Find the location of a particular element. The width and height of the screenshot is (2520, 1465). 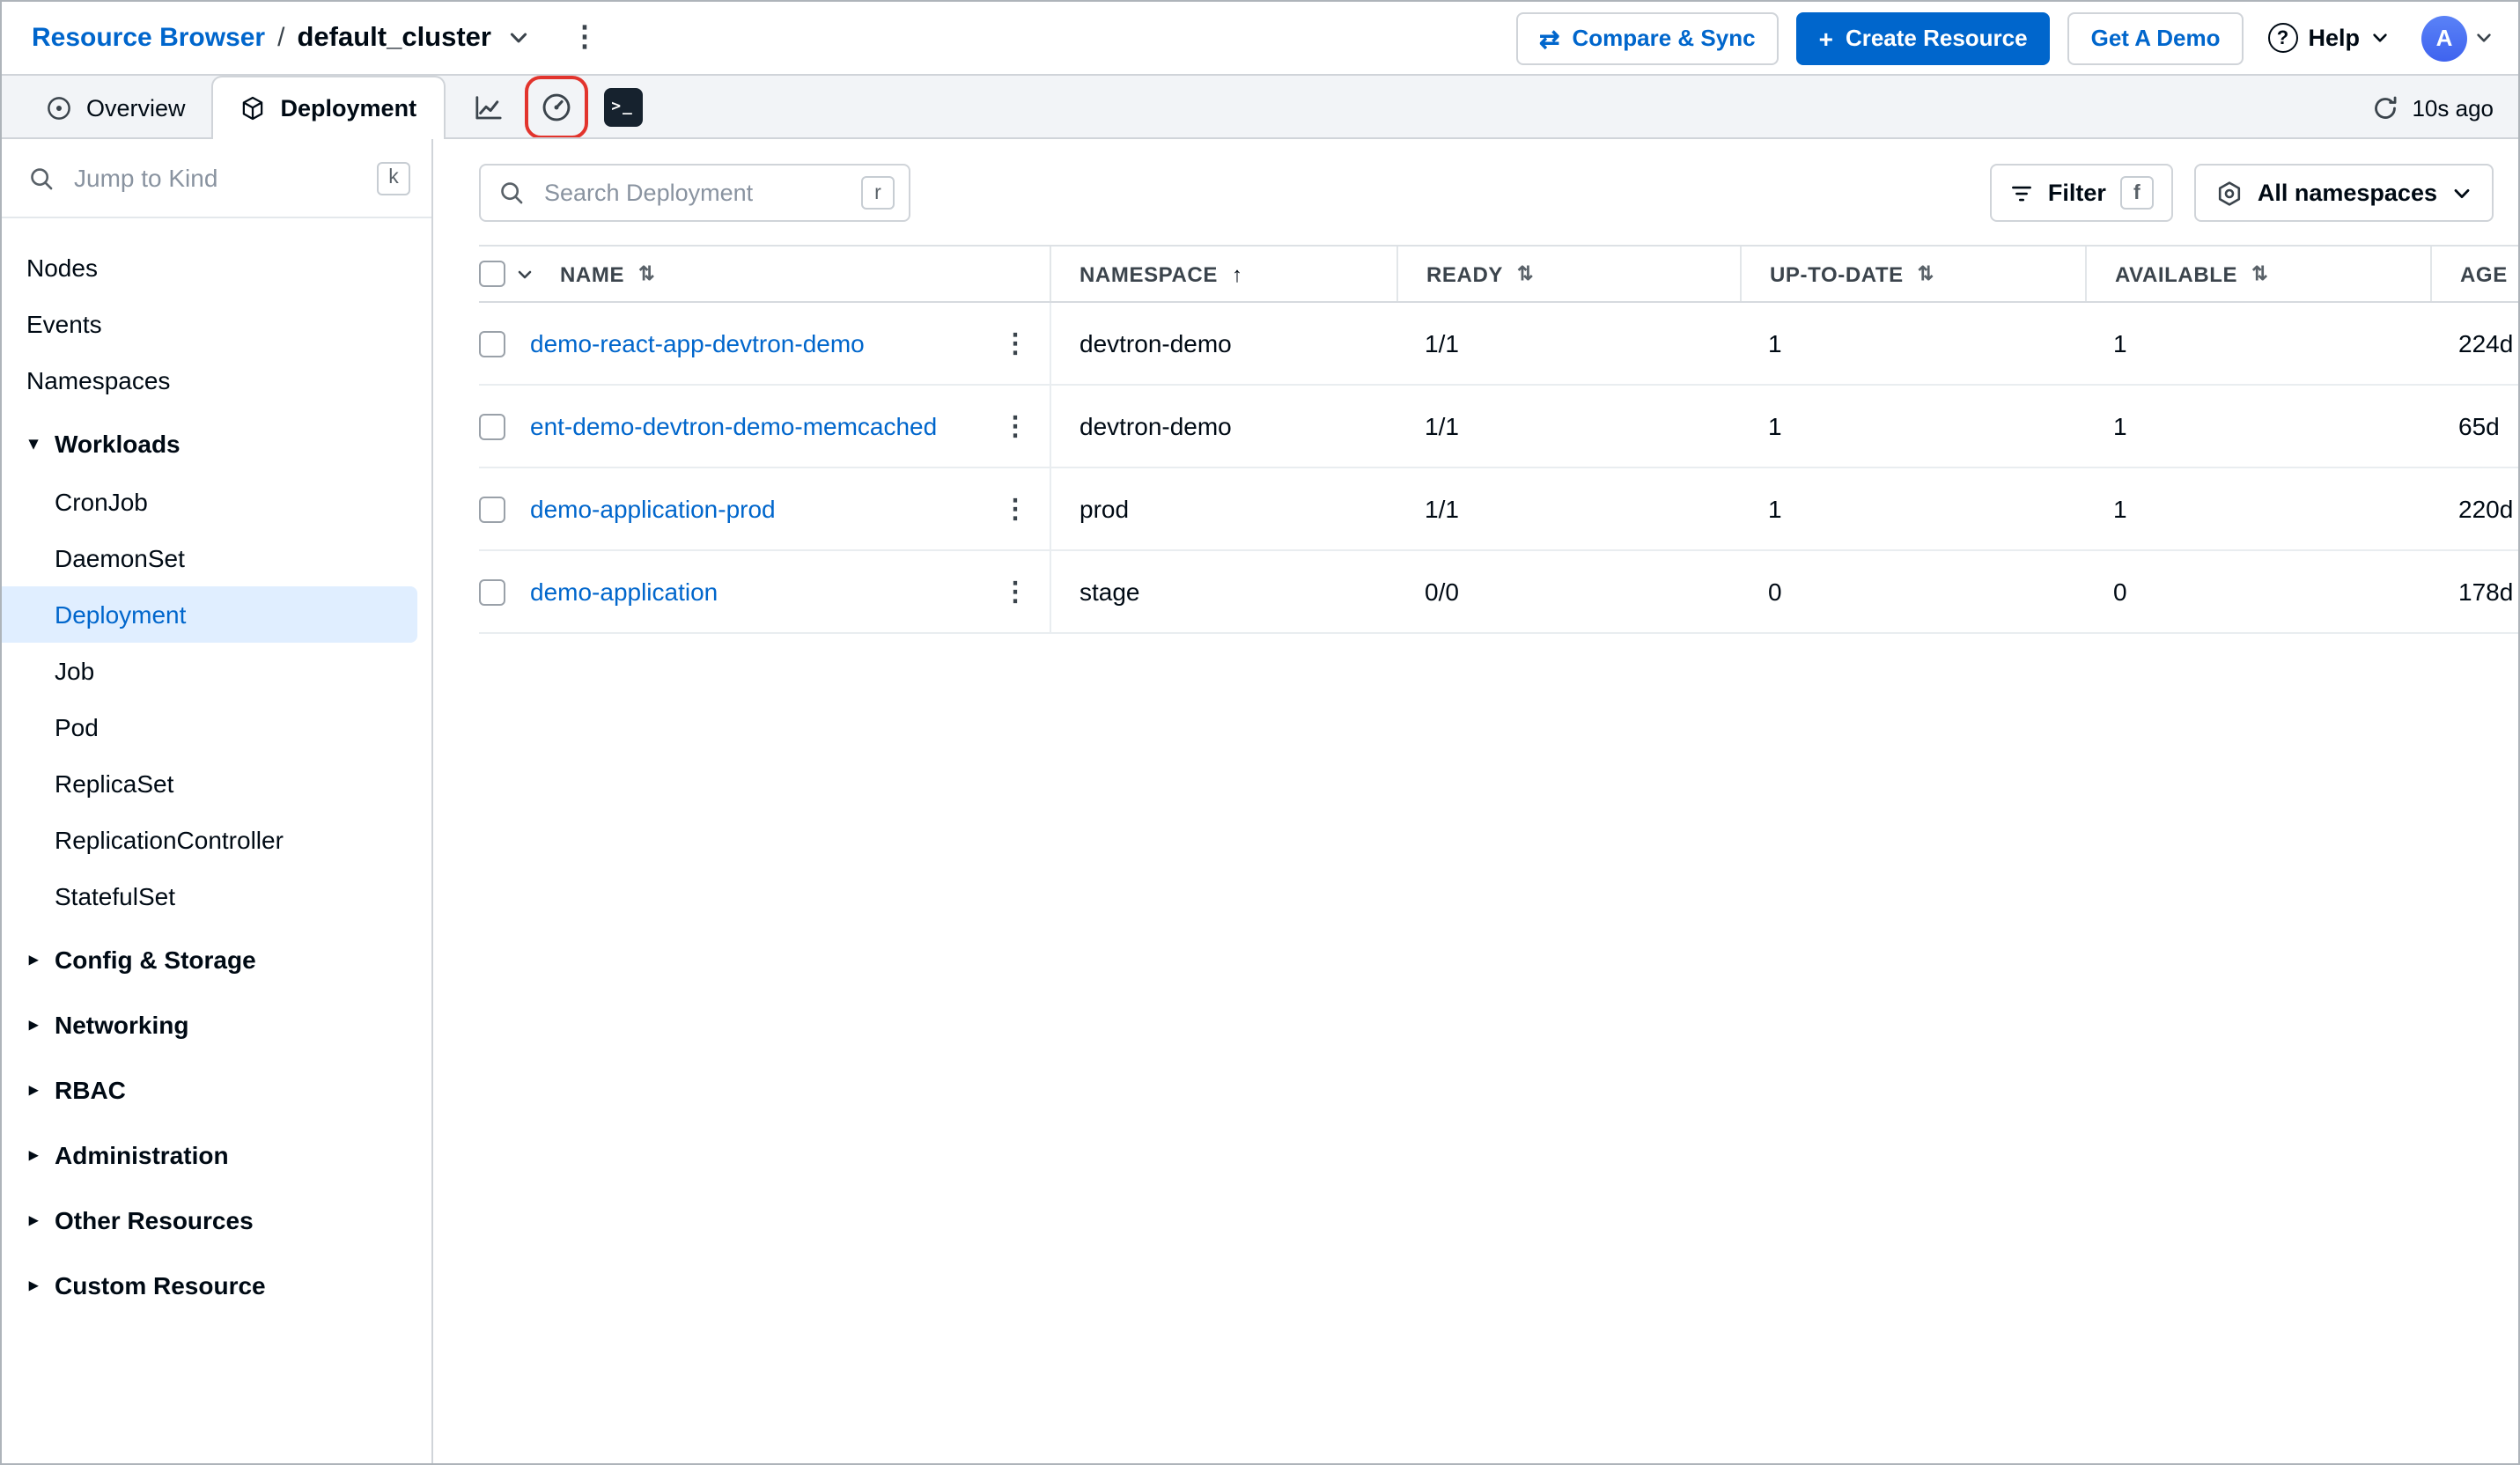

resource-name-link: demo-application-prod is located at coordinates (762, 509).